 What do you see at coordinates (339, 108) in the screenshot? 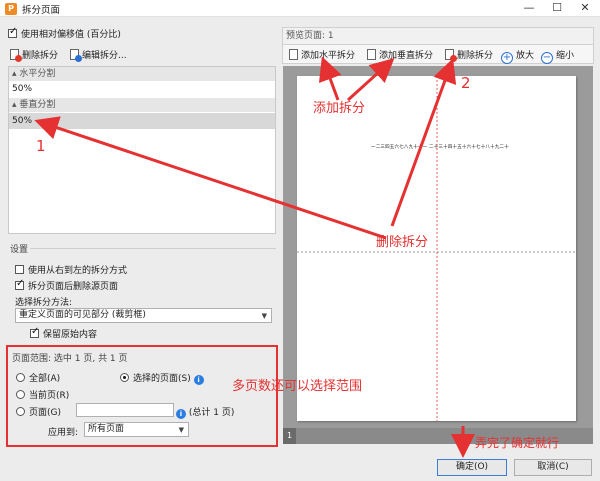
I see `annotation-add-split: 添加拆分` at bounding box center [339, 108].